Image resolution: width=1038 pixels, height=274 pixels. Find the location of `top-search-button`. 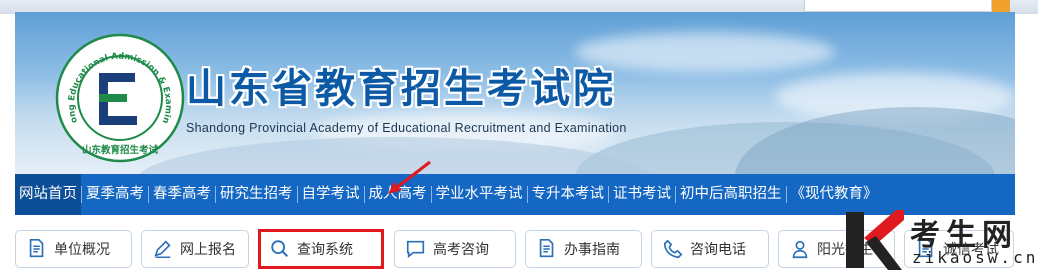

top-search-button is located at coordinates (1001, 6).